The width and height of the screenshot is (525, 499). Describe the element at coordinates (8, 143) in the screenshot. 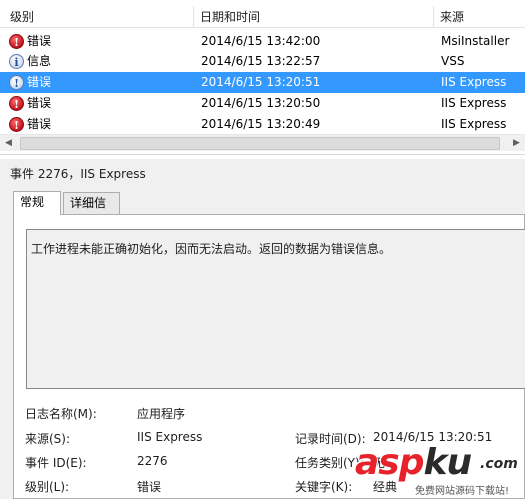

I see `scroll-left-icon: ◀` at that location.